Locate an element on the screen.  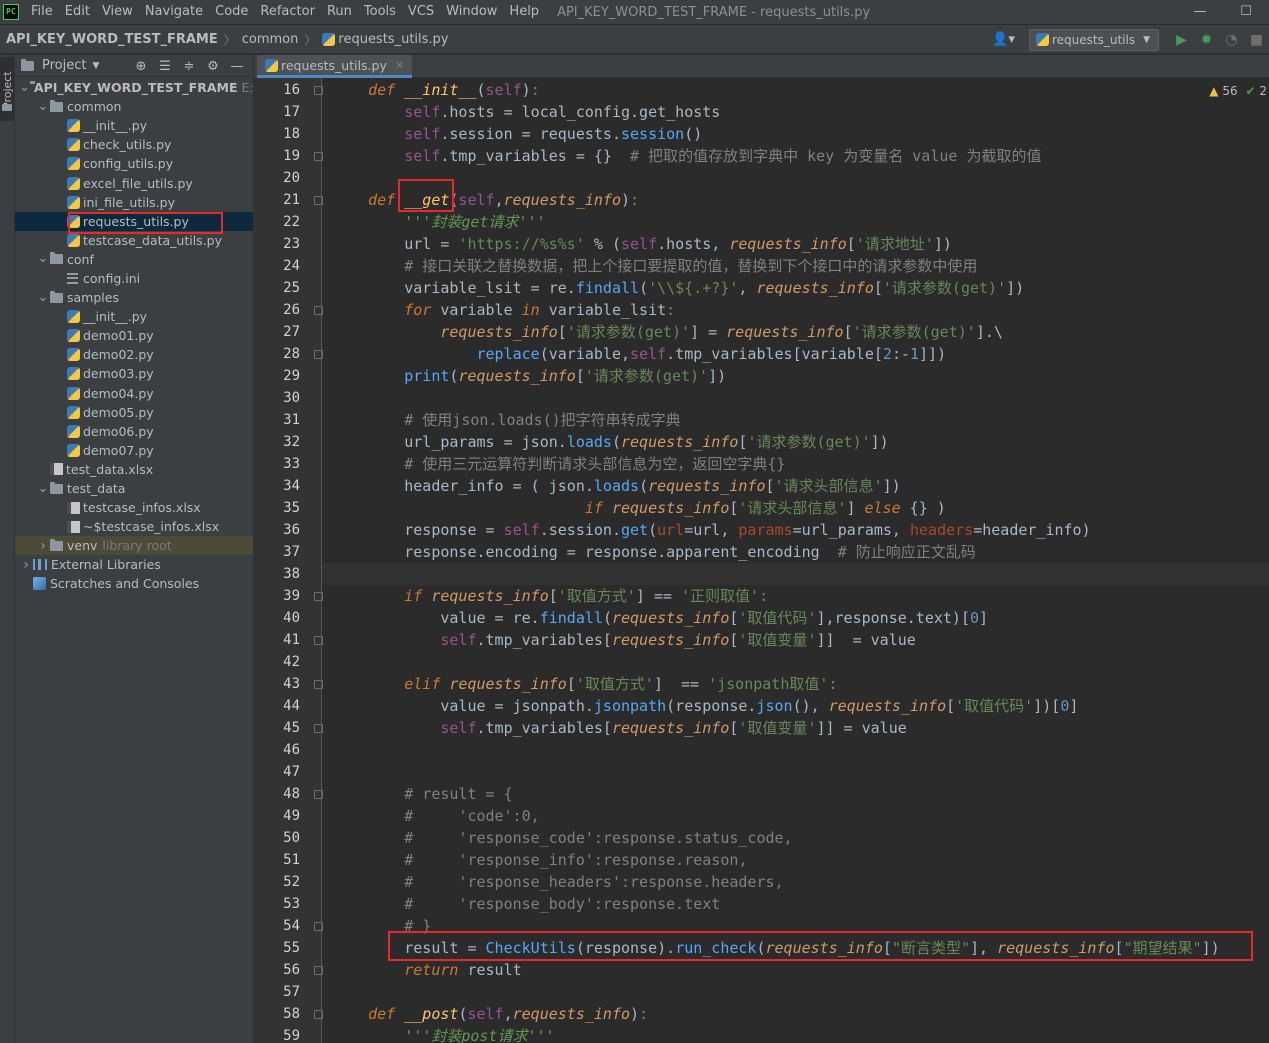
tree-item: testcase_infos.xlsx is located at coordinates (134, 507).